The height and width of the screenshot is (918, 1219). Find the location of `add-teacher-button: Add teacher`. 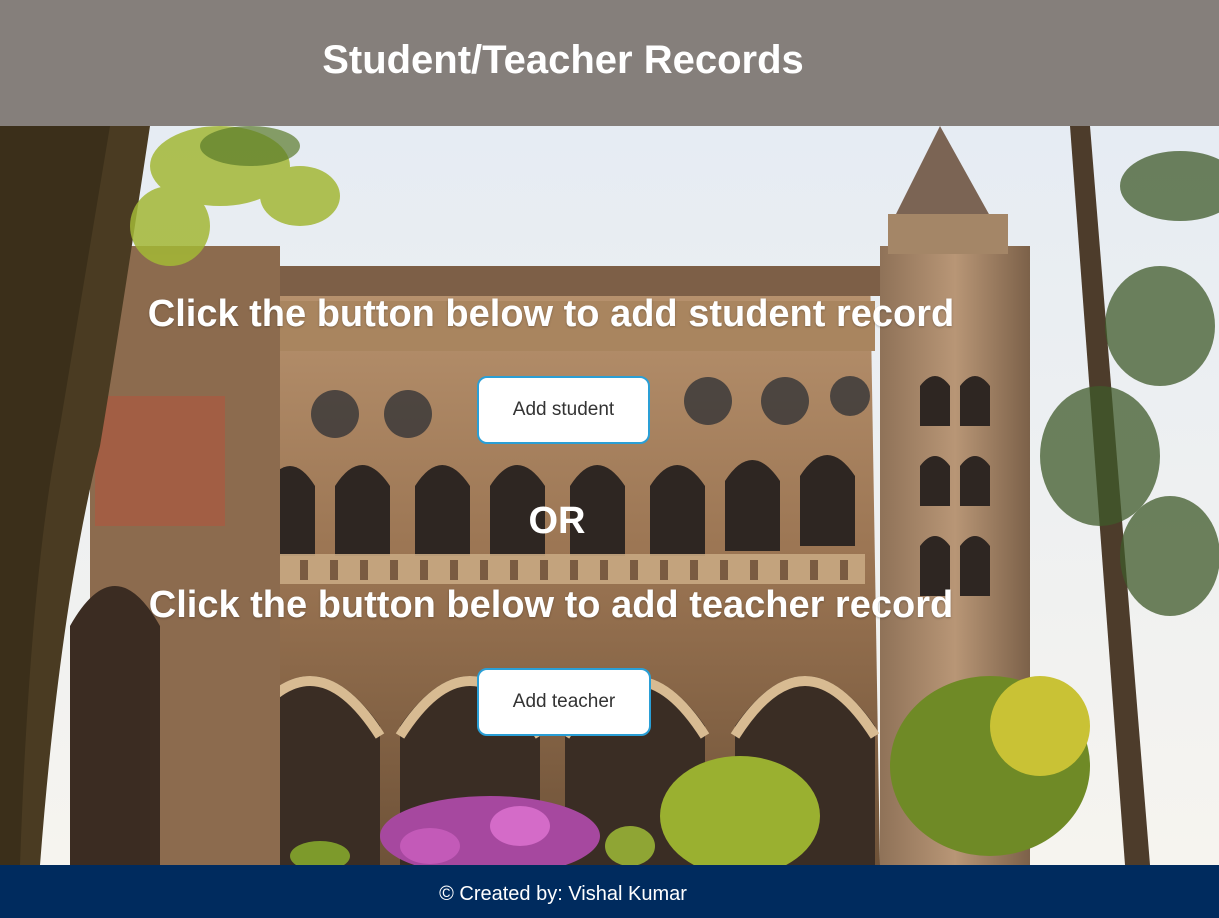

add-teacher-button: Add teacher is located at coordinates (564, 702).